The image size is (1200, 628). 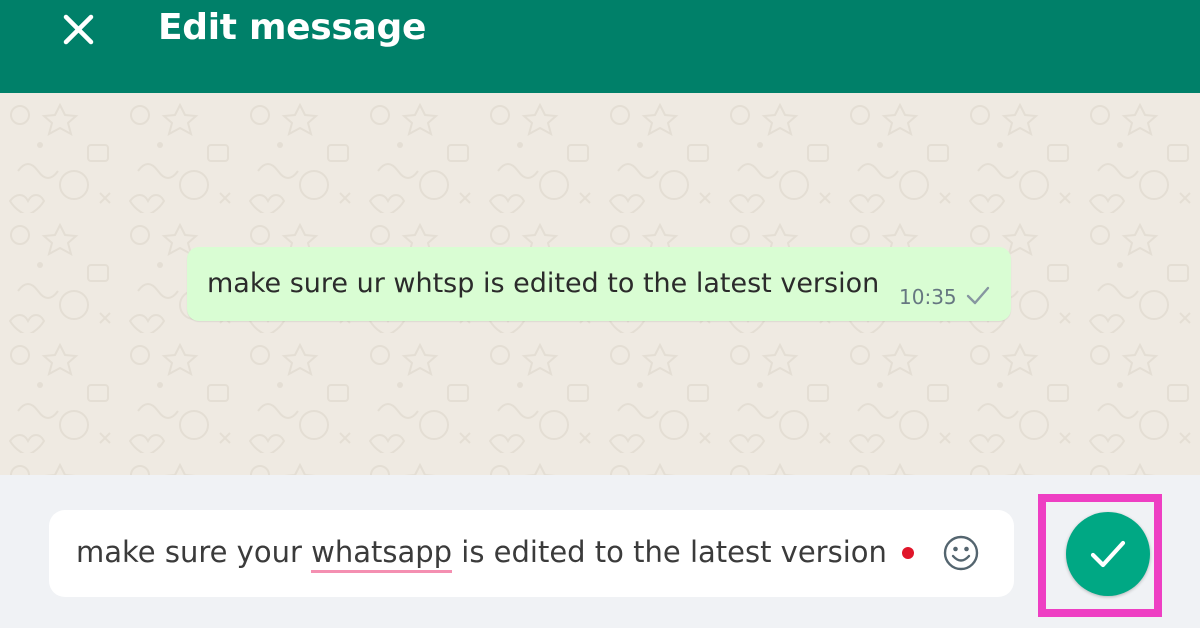 What do you see at coordinates (194, 552) in the screenshot?
I see `input-text-before: make sure your` at bounding box center [194, 552].